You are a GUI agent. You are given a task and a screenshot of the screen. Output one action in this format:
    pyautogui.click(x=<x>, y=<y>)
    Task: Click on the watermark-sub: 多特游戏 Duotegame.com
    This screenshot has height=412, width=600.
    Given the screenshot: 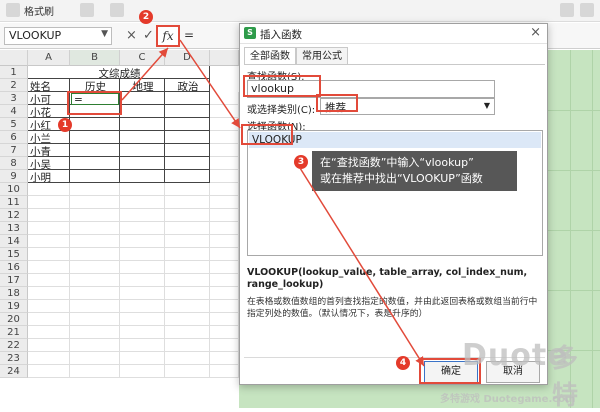 What is the action you would take?
    pyautogui.click(x=508, y=399)
    